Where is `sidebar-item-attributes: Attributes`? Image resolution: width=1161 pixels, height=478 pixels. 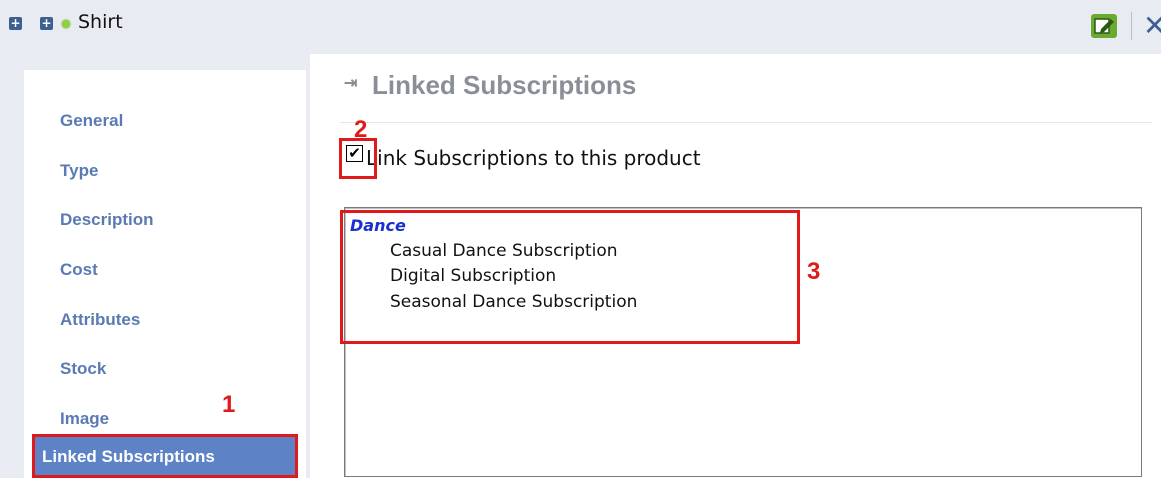 sidebar-item-attributes: Attributes is located at coordinates (177, 320).